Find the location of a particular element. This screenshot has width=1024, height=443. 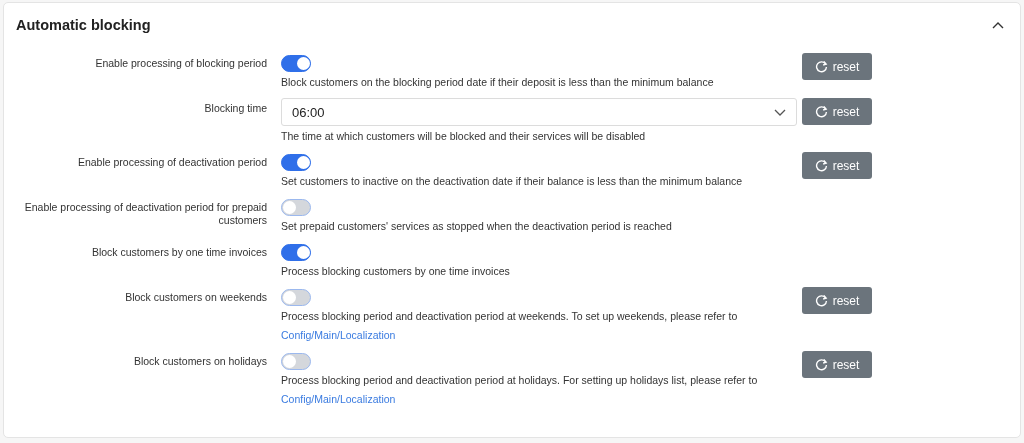

setting-description: Process blocking customers by one time invoices is located at coordinates (395, 271).